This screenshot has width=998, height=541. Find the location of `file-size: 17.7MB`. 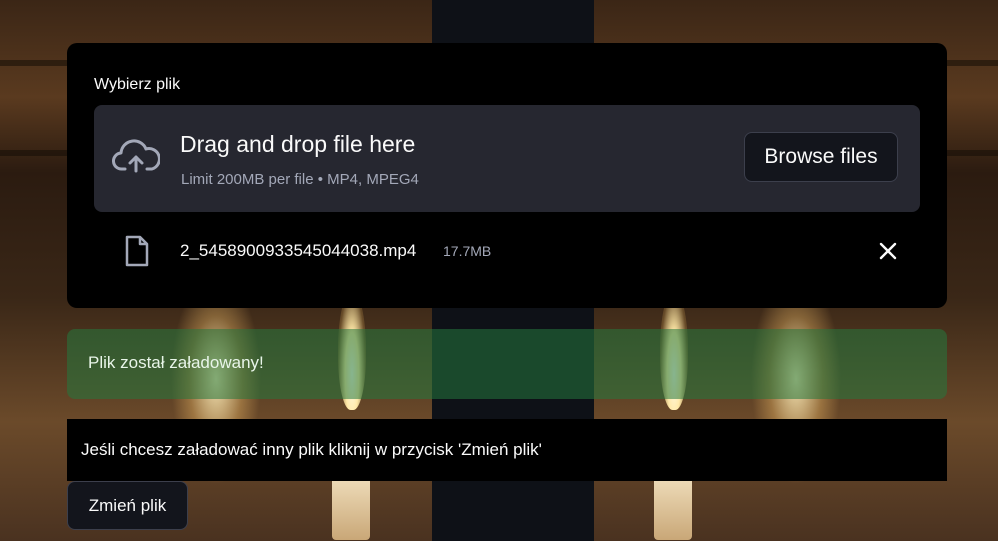

file-size: 17.7MB is located at coordinates (467, 251).